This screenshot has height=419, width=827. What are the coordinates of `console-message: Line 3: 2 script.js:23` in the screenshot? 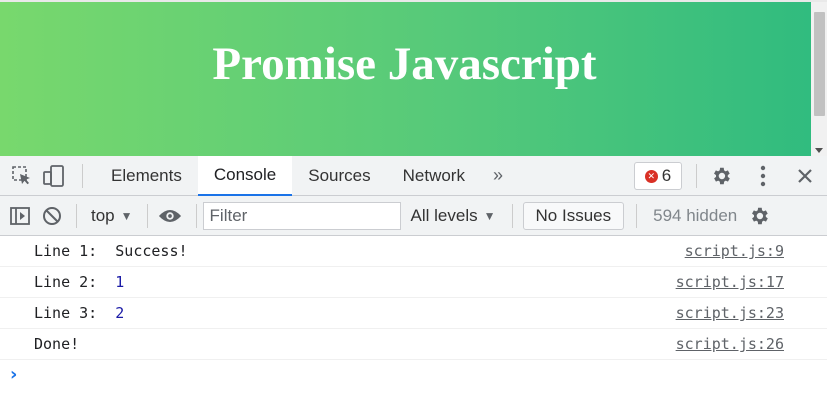 It's located at (413, 313).